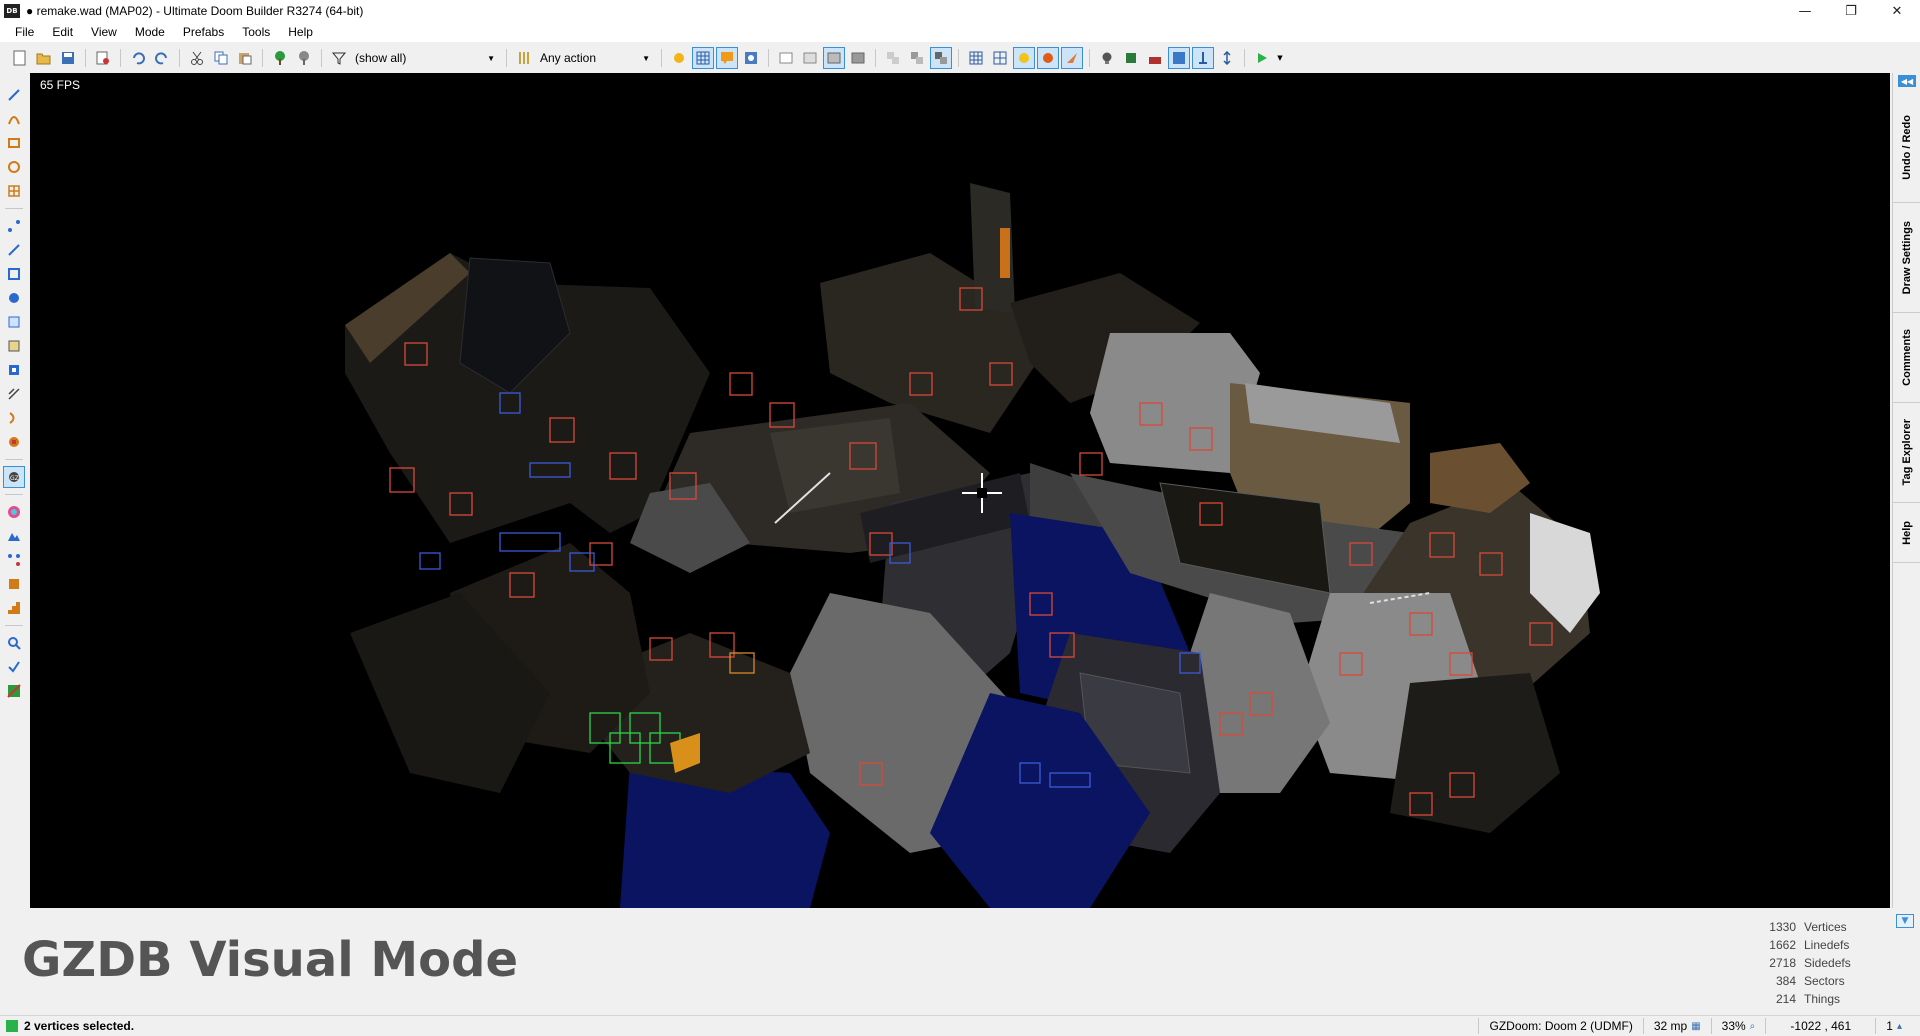 The height and width of the screenshot is (1036, 1920). What do you see at coordinates (1753, 1026) in the screenshot?
I see `zoom-icon: ⌕` at bounding box center [1753, 1026].